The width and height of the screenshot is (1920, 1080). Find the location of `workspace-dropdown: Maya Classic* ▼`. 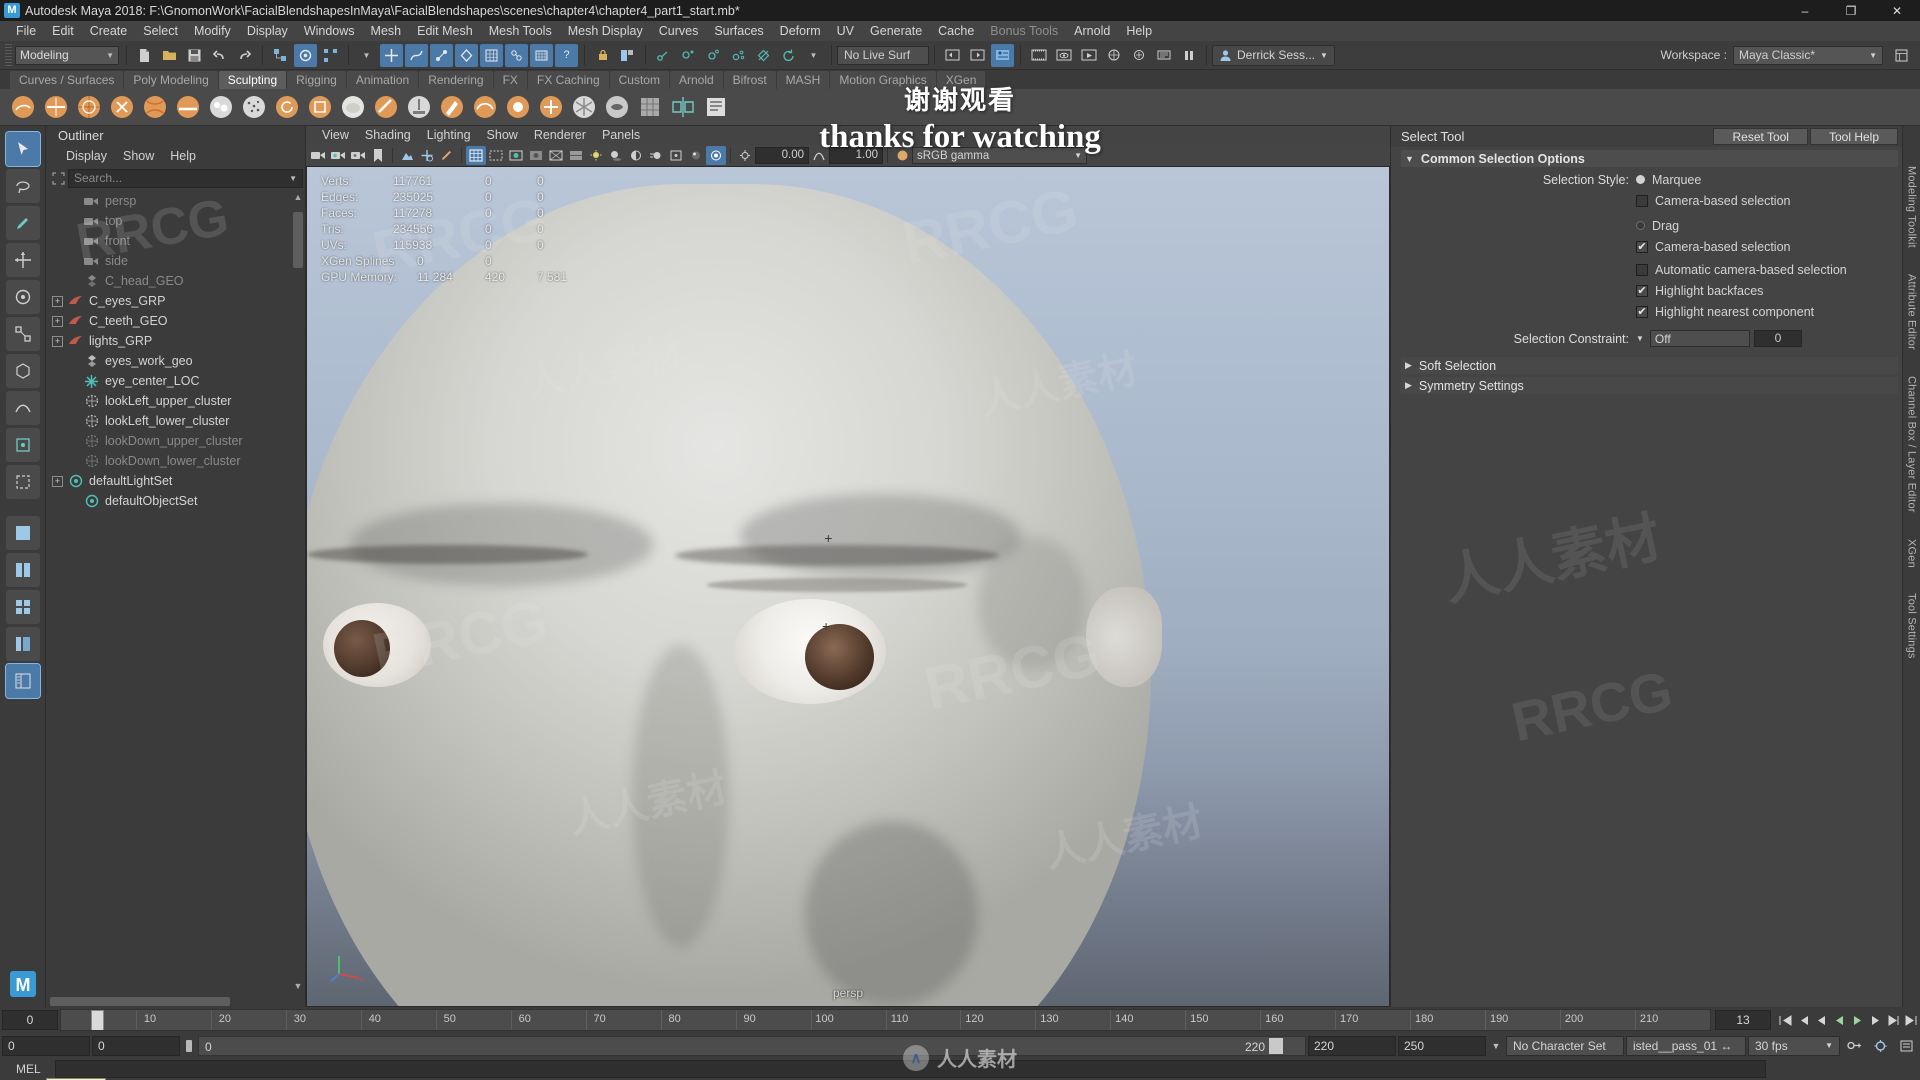

workspace-dropdown: Maya Classic* ▼ is located at coordinates (1808, 55).